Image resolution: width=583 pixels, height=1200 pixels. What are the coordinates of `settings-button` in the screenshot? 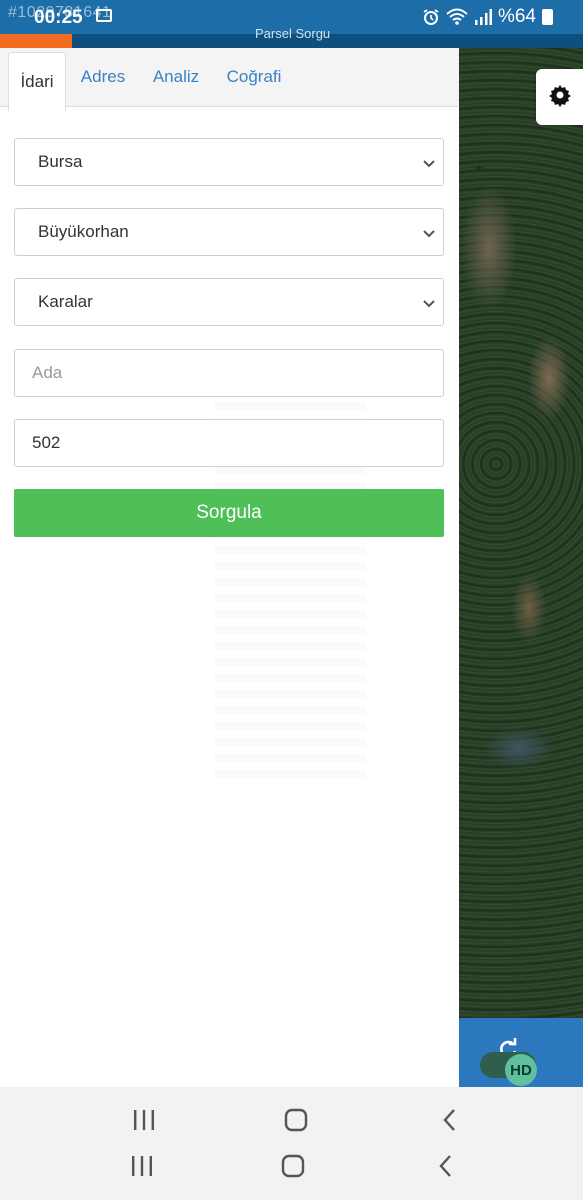 It's located at (559, 97).